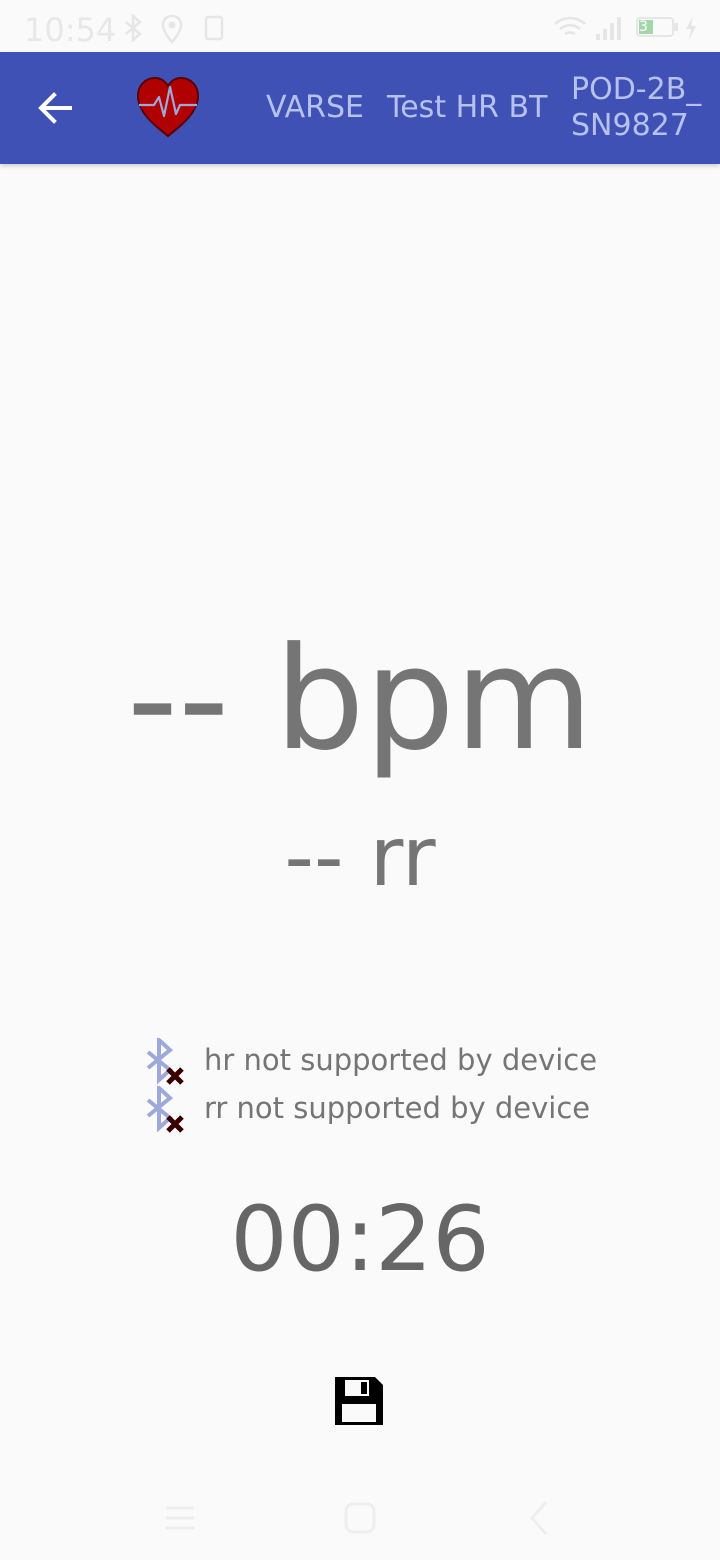 The width and height of the screenshot is (720, 1560). I want to click on status-bar: 10:54 3, so click(360, 26).